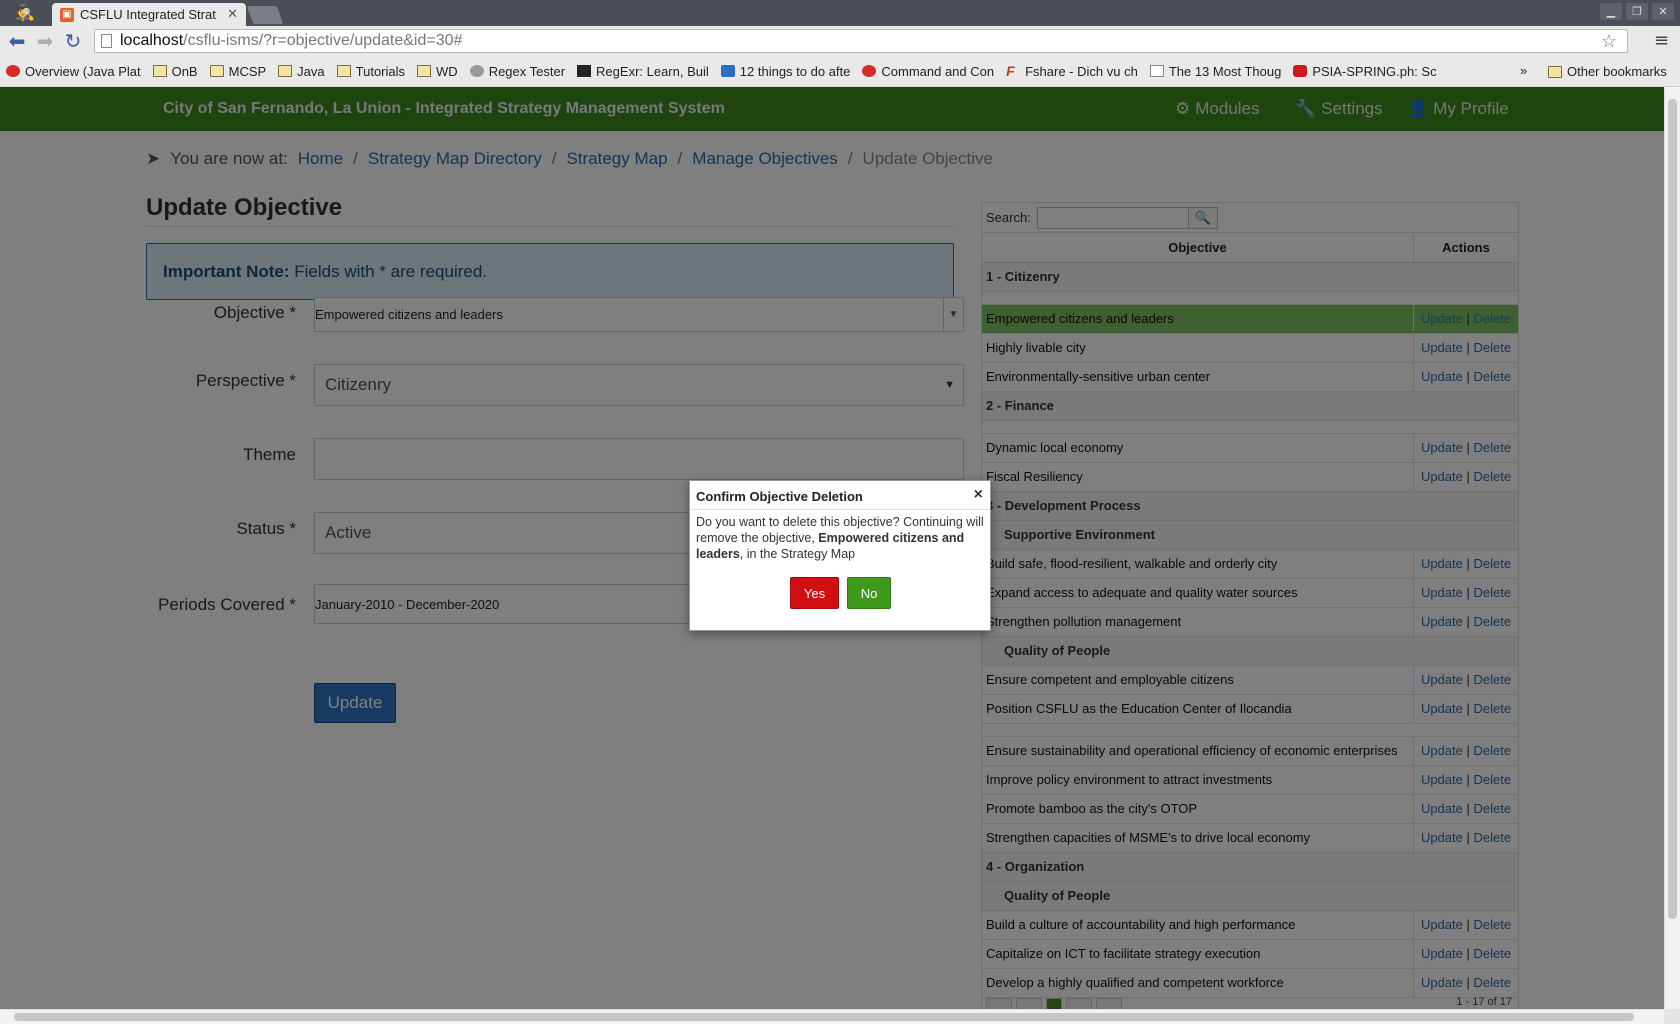  Describe the element at coordinates (779, 496) in the screenshot. I see `dialog-title: Confirm Objective Deletion` at that location.